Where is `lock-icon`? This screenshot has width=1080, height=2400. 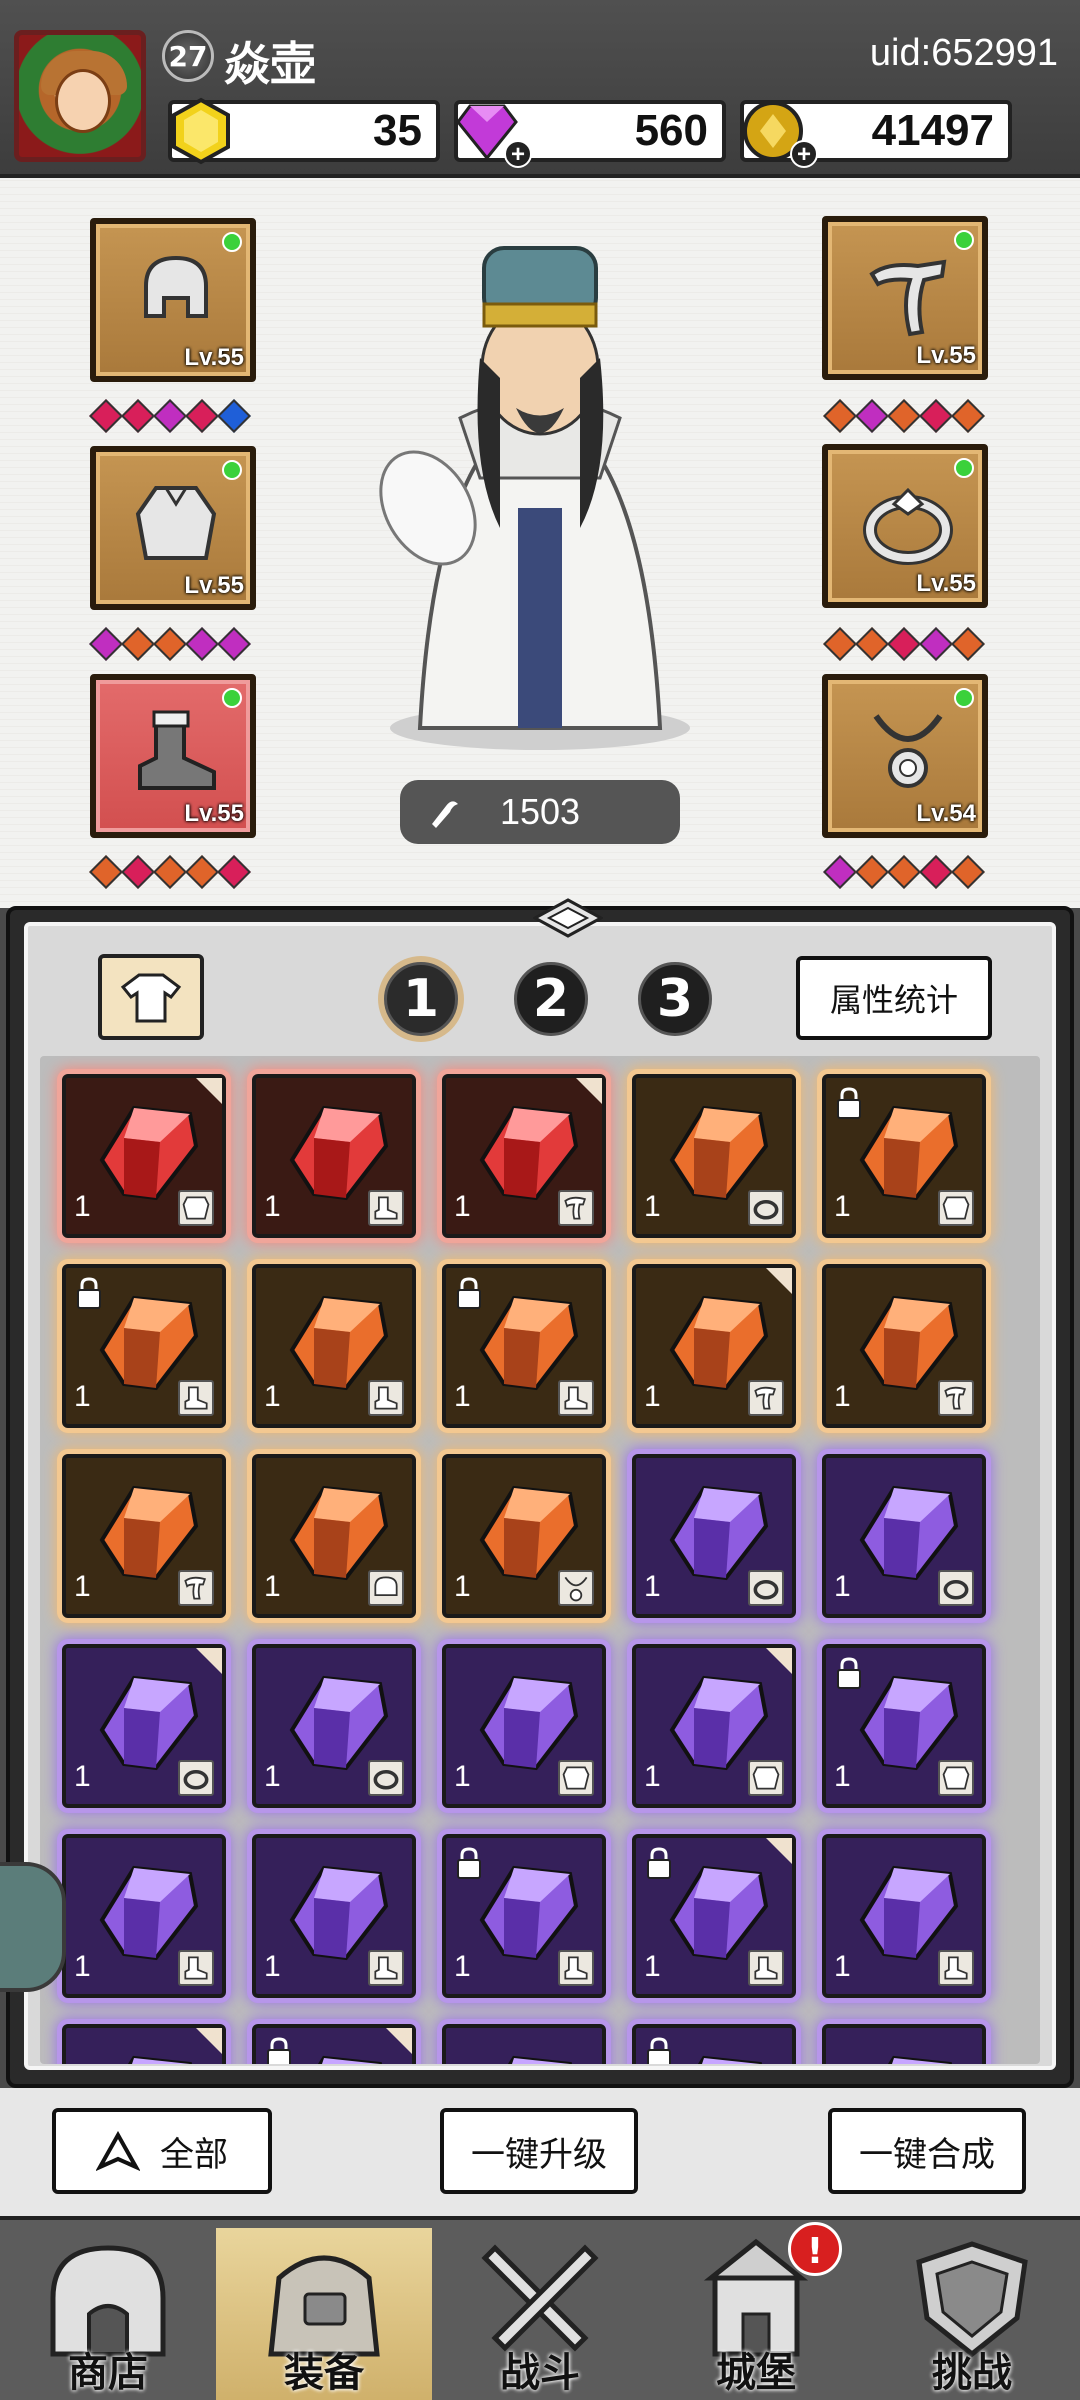 lock-icon is located at coordinates (469, 1293).